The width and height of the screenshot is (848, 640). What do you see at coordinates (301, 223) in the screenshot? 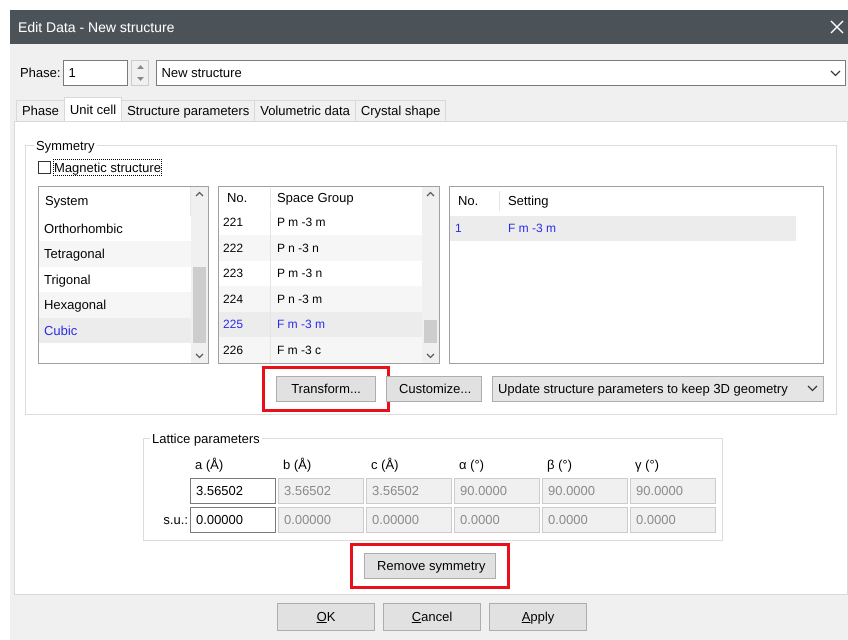
I see `table-cell-text: P m -3 m` at bounding box center [301, 223].